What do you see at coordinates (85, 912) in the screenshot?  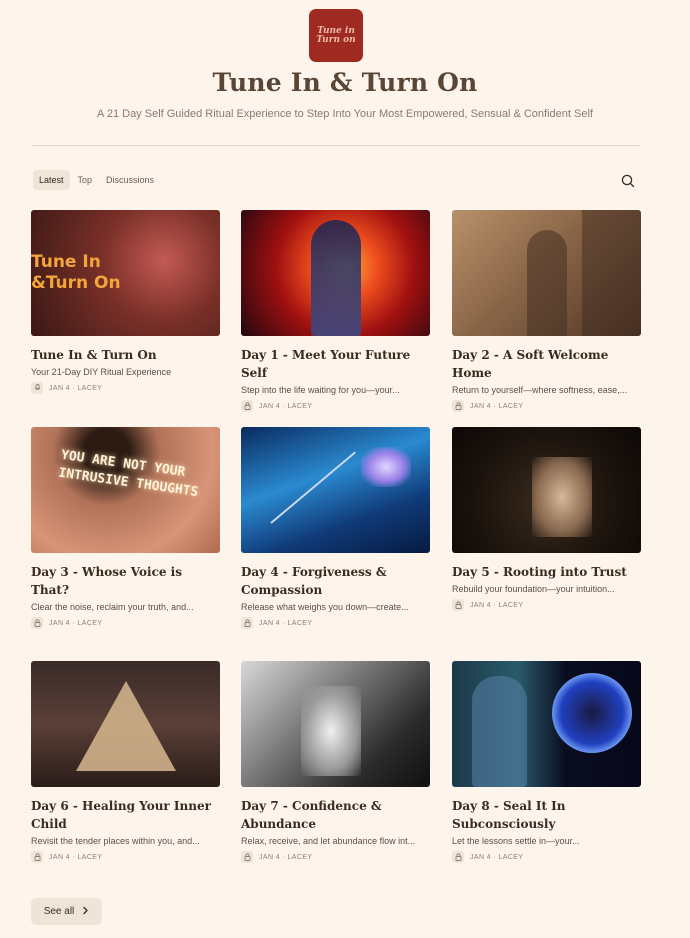 I see `chevron-right-icon` at bounding box center [85, 912].